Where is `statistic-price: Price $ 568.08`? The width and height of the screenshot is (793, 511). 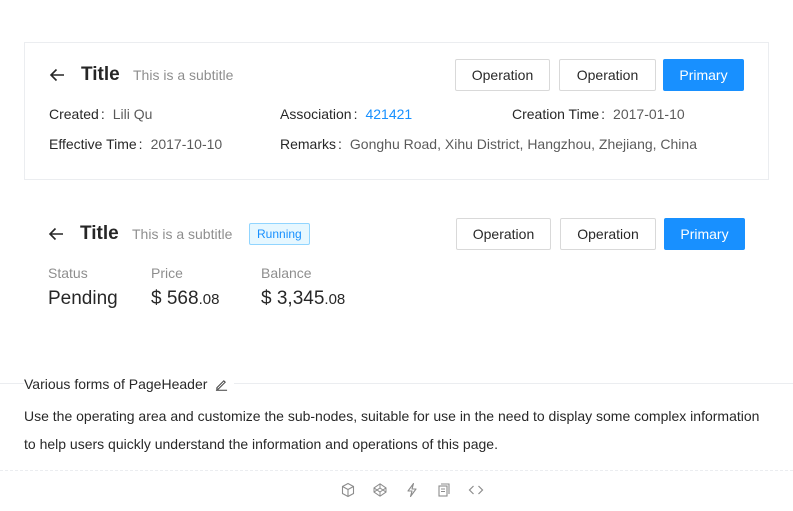
statistic-price: Price $ 568.08 is located at coordinates (185, 287).